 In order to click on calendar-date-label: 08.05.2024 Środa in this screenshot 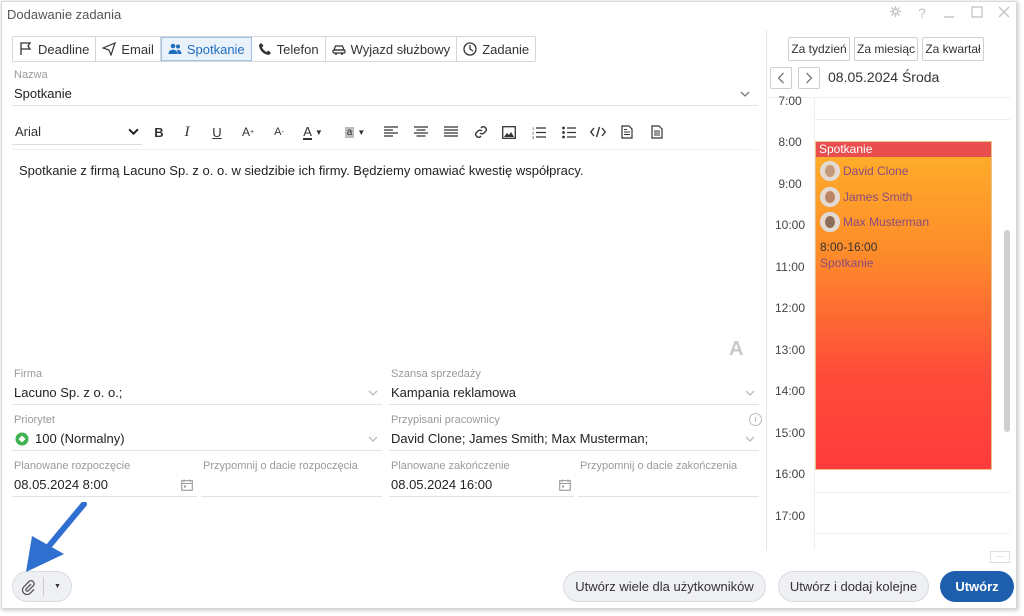, I will do `click(884, 77)`.